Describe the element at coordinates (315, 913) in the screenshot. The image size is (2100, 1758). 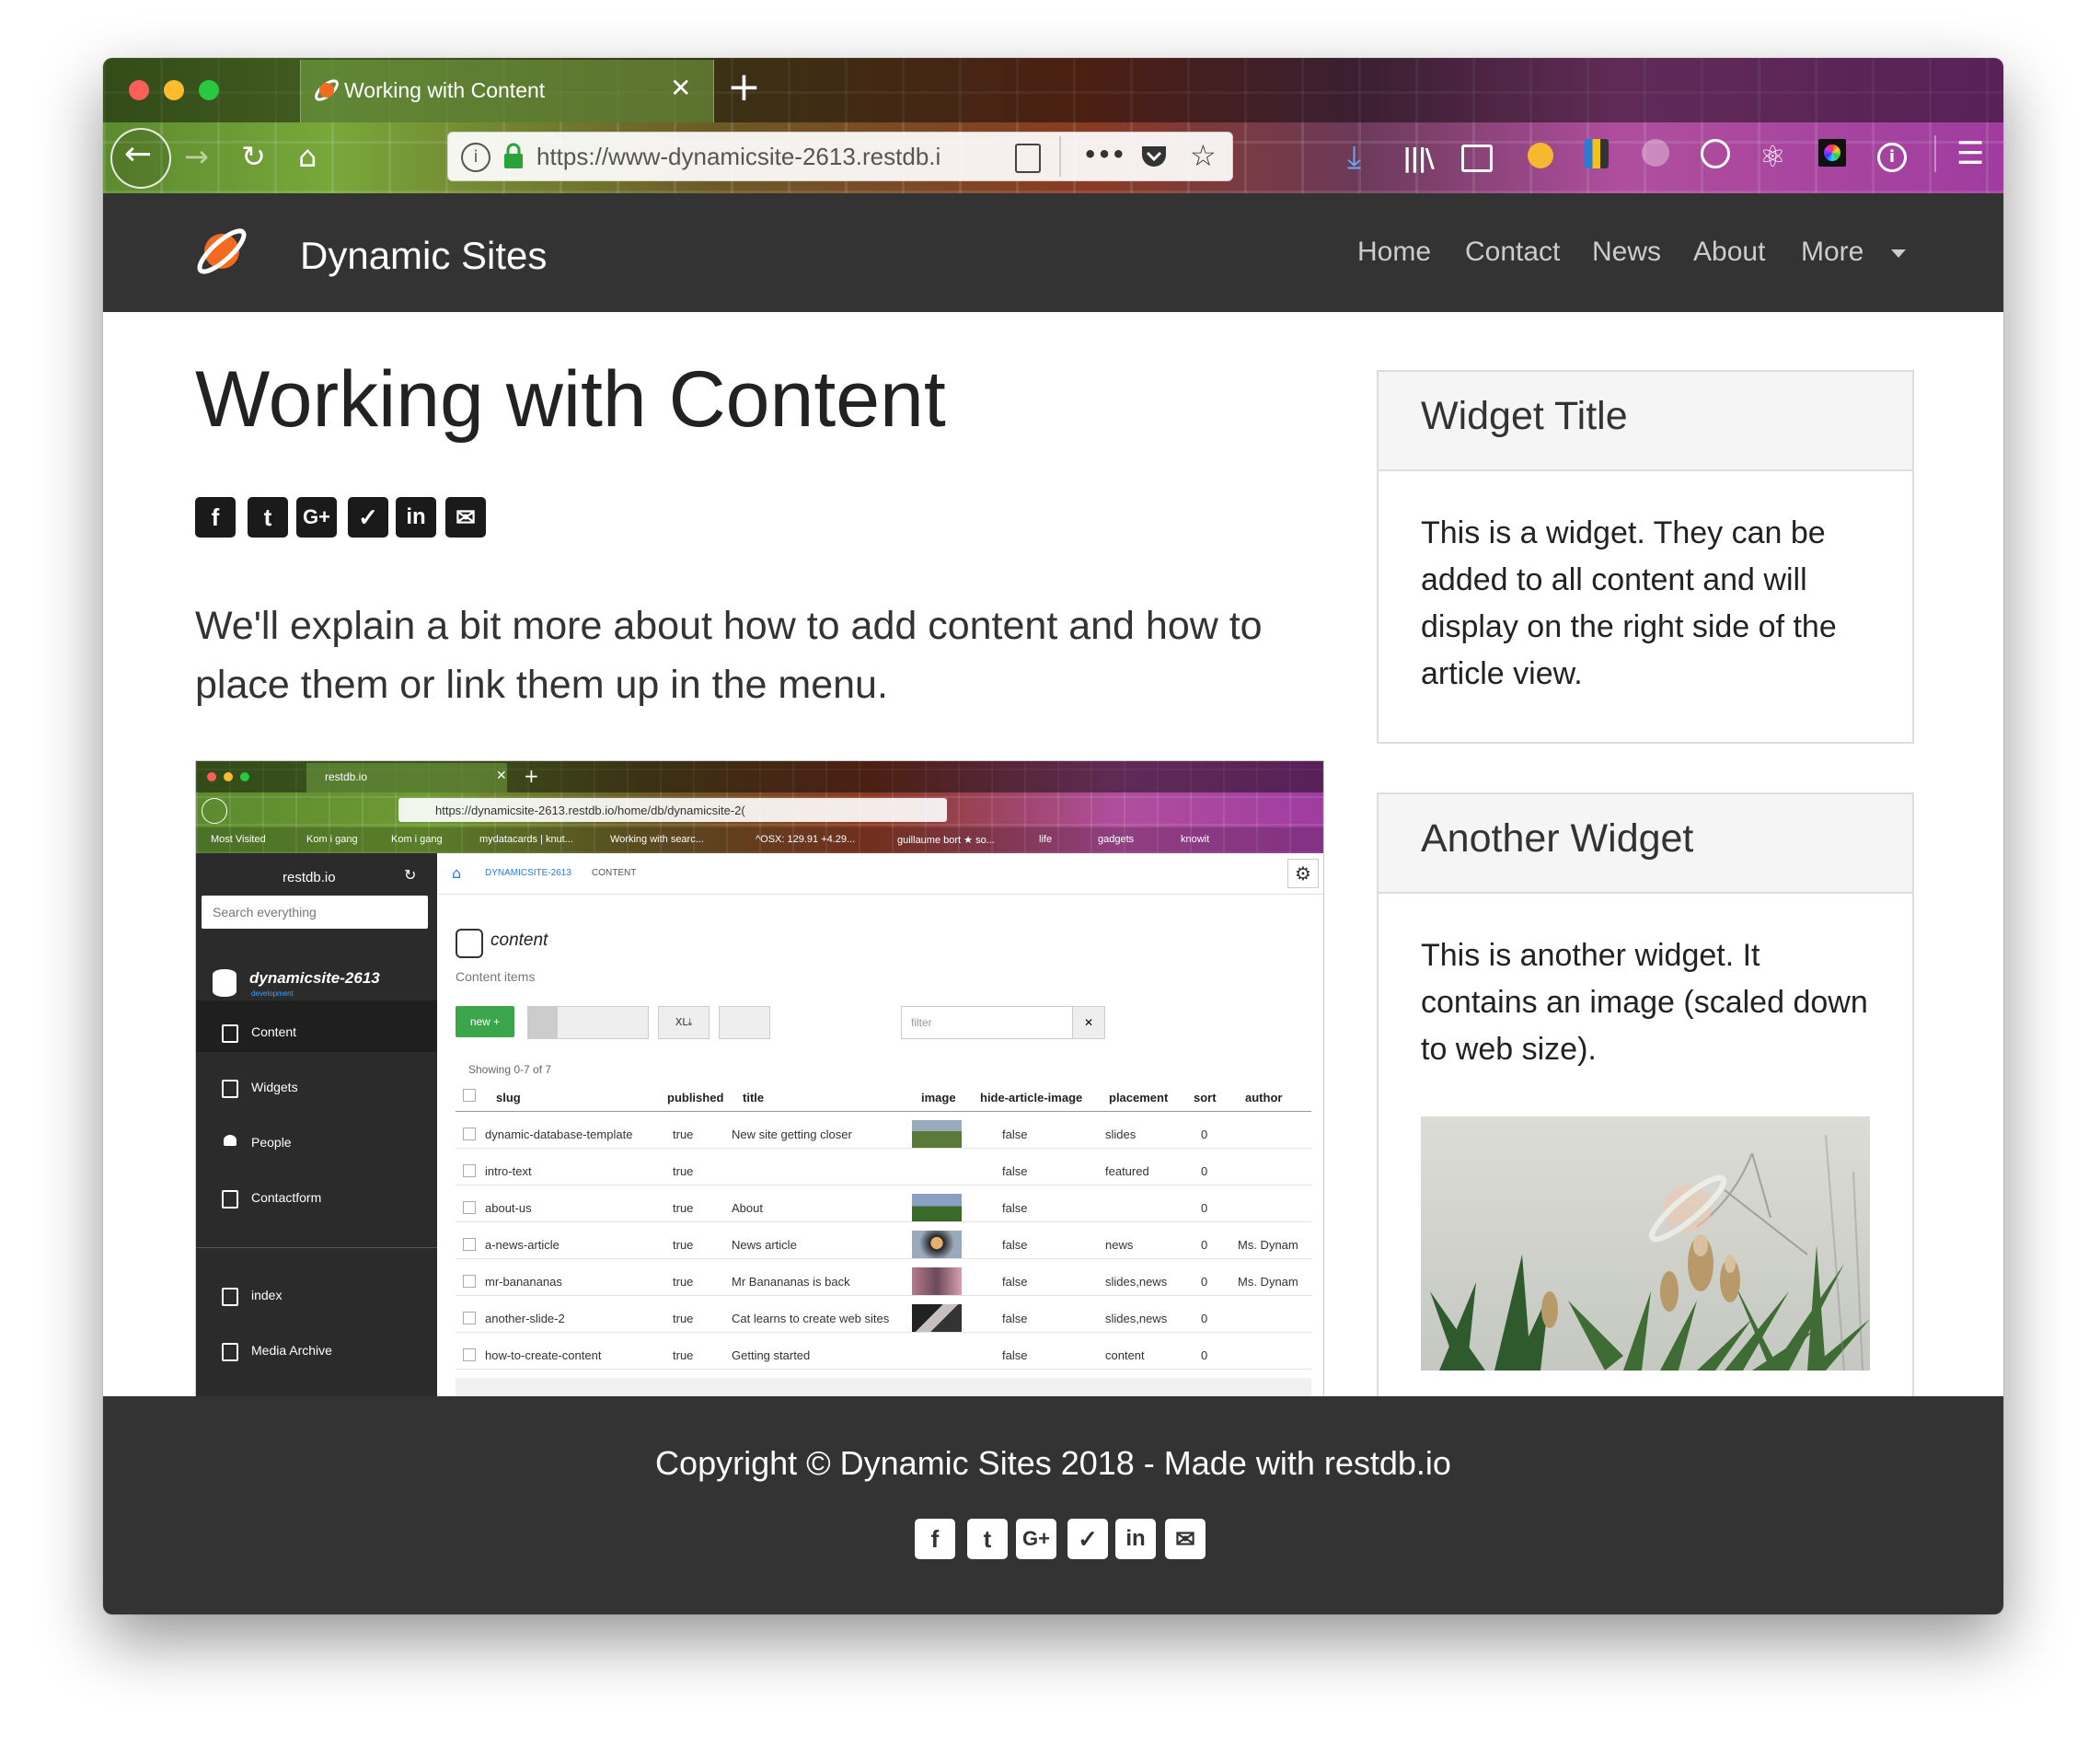
I see `screenshot-search: Search everything` at that location.